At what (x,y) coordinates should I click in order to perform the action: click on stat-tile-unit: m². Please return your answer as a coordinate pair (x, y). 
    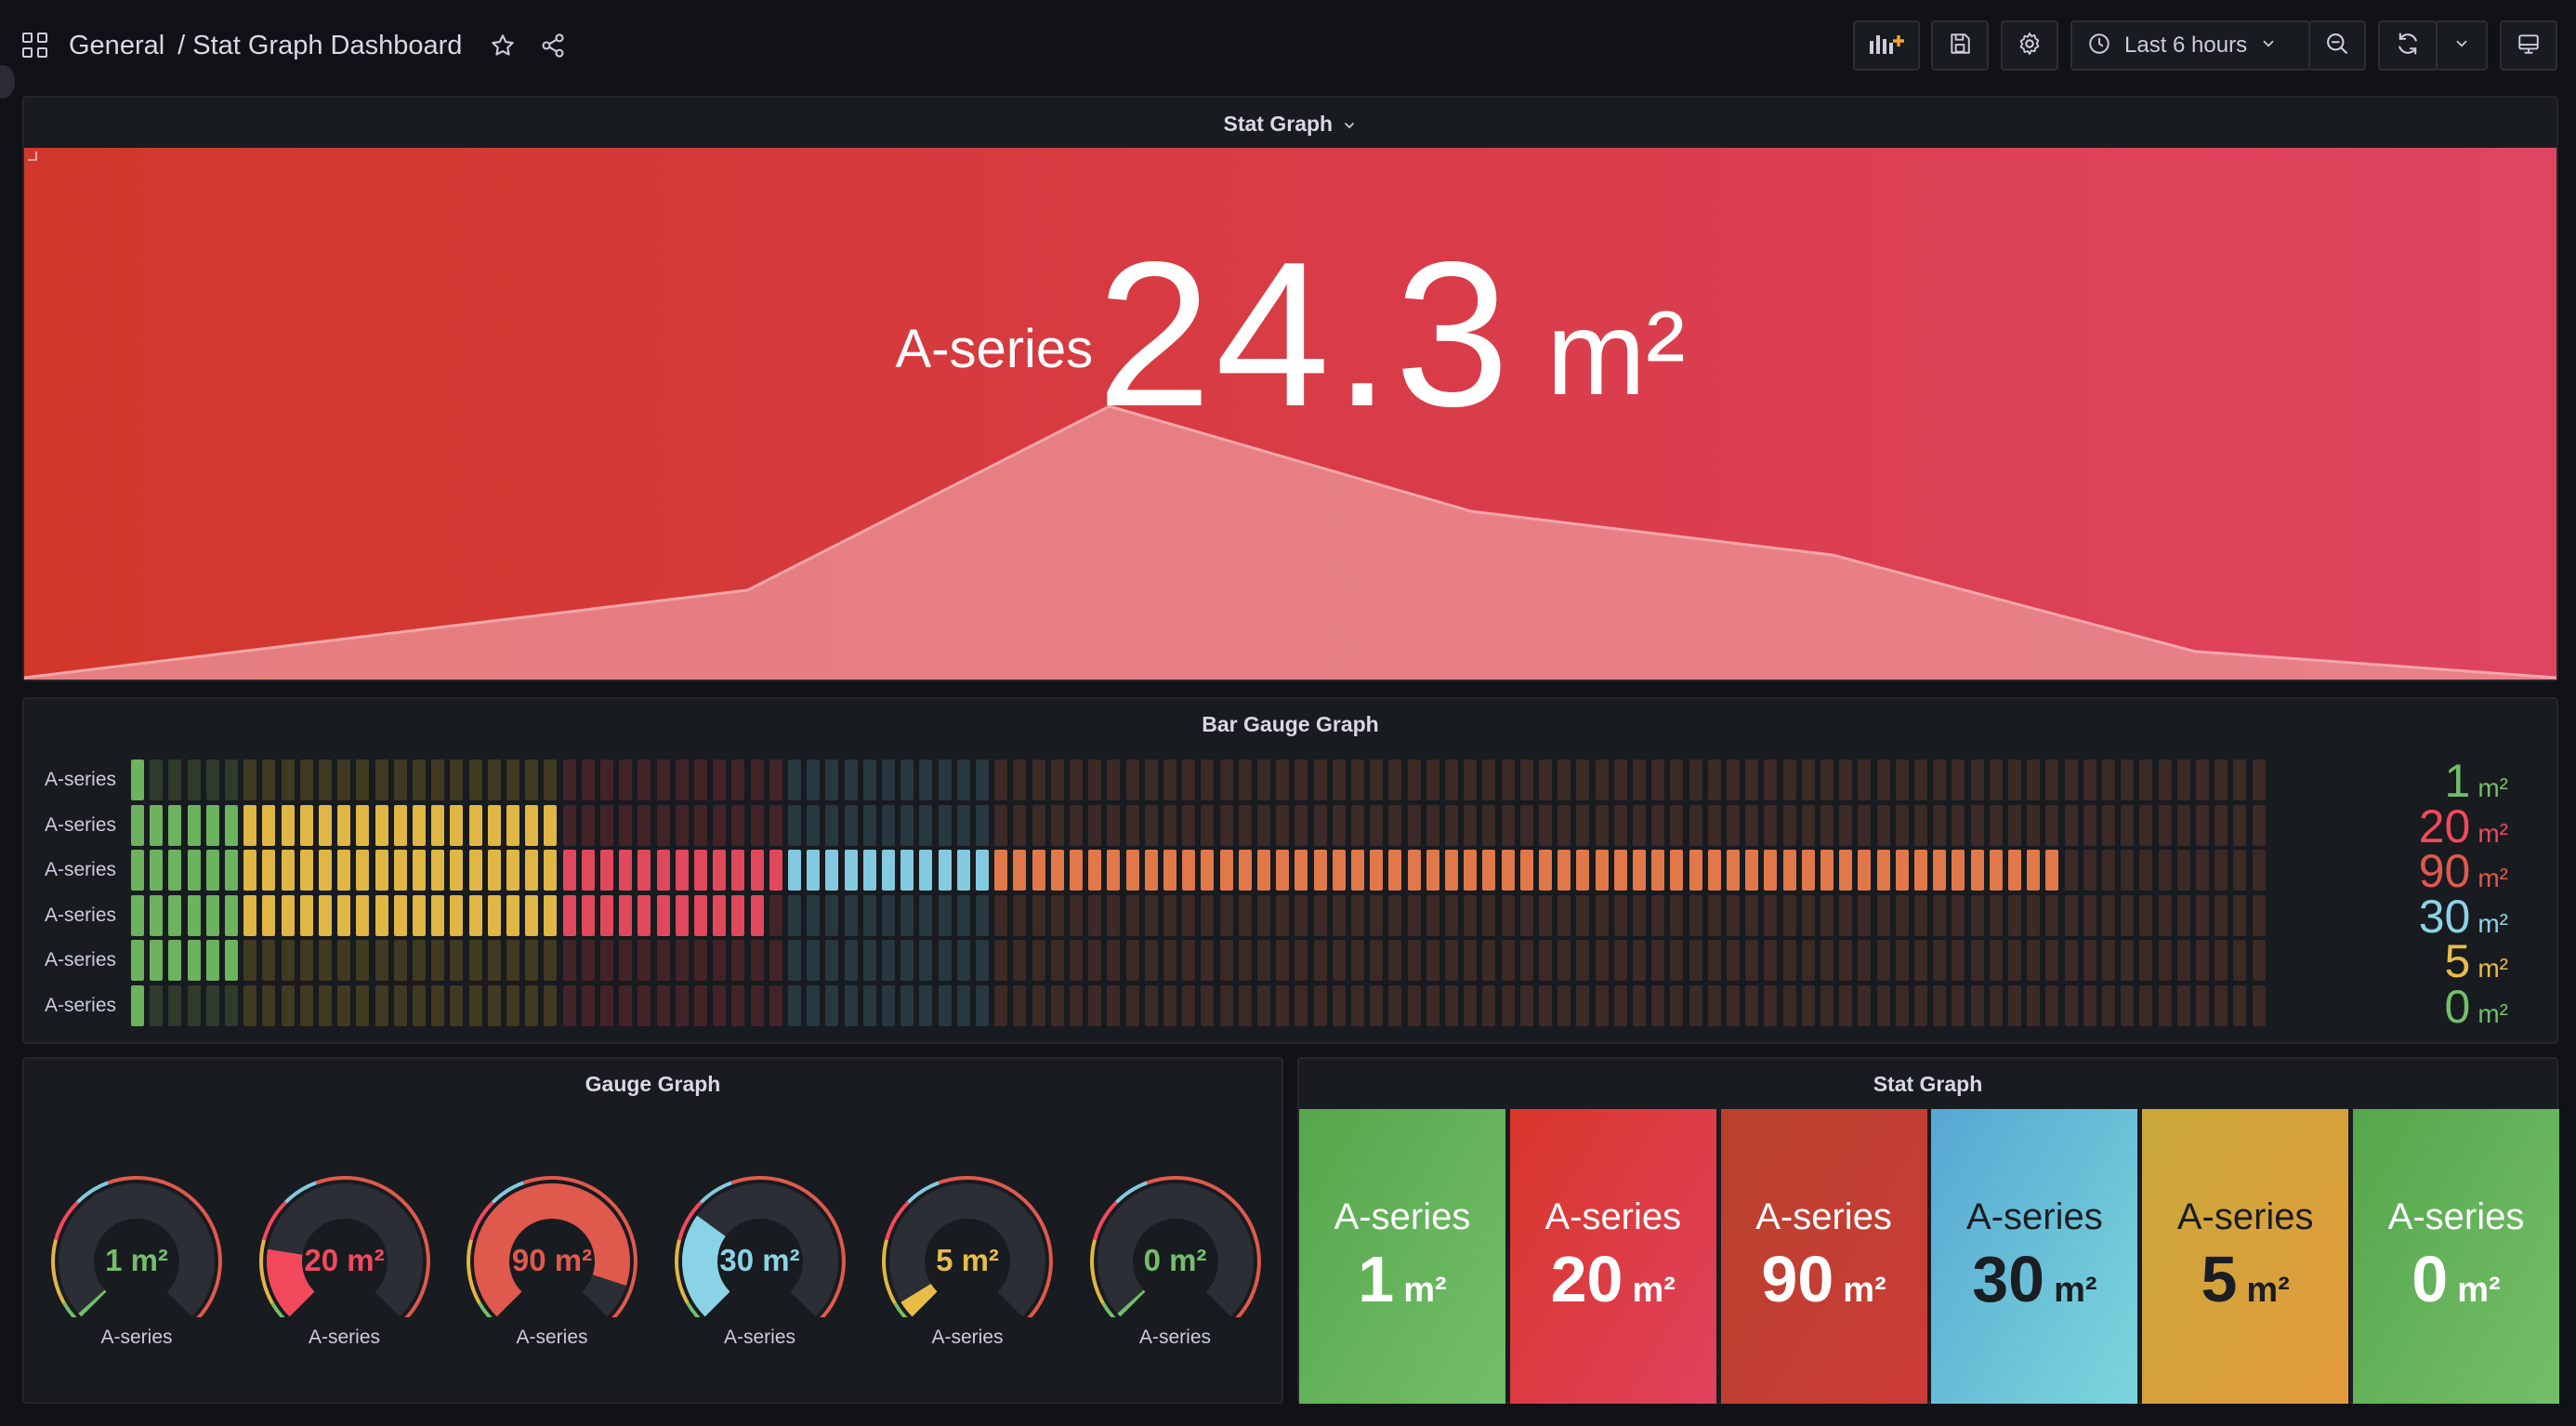
    Looking at the image, I should click on (2075, 1290).